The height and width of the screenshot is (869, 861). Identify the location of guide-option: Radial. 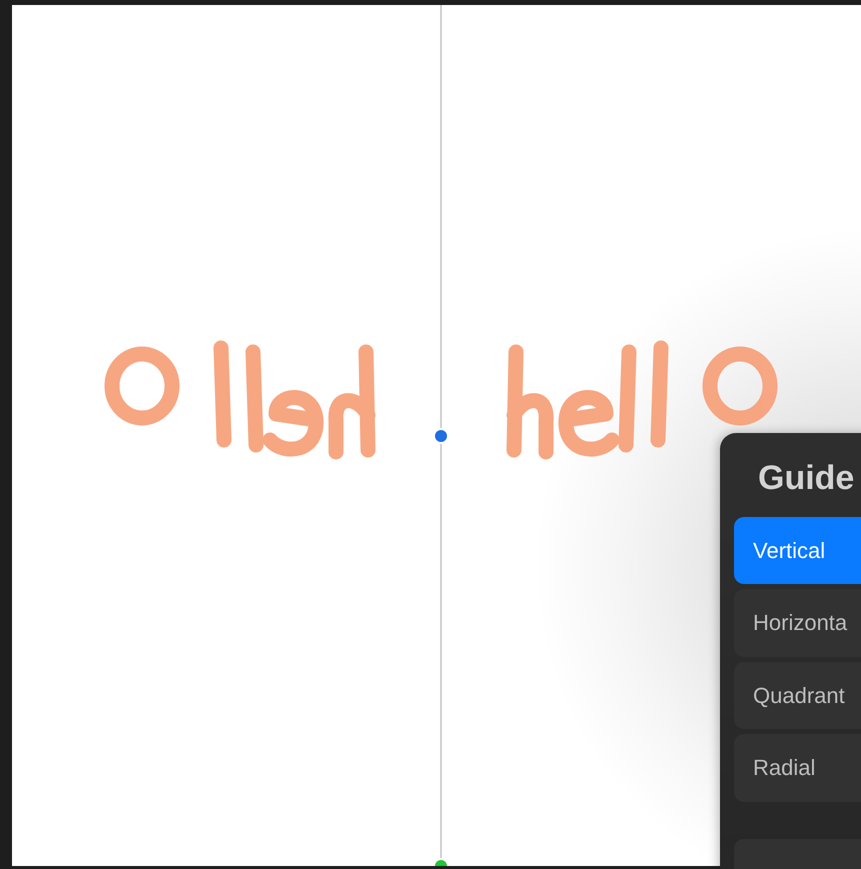
(797, 768).